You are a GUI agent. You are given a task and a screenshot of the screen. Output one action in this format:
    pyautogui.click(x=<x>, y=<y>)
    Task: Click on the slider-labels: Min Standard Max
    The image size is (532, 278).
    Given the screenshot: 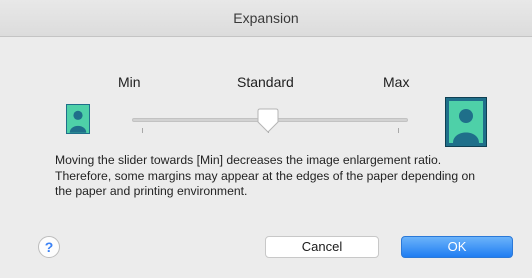 What is the action you would take?
    pyautogui.click(x=266, y=83)
    